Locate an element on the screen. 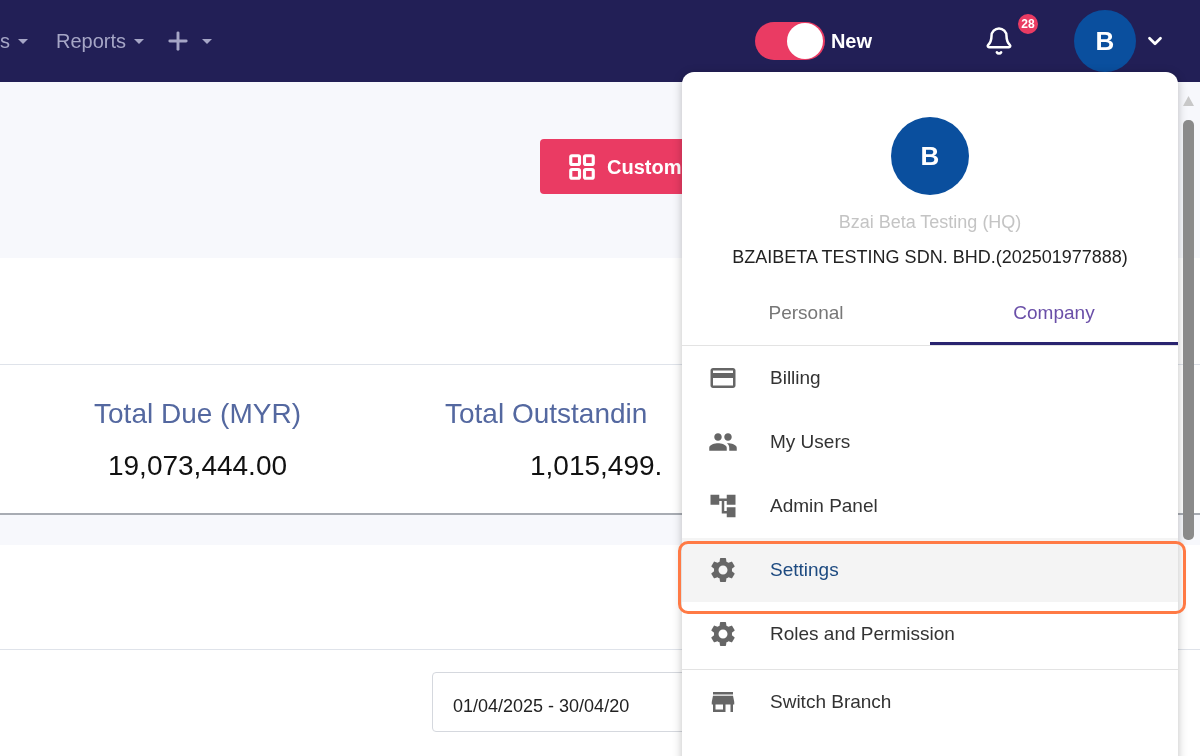  menu-item: Settings is located at coordinates (930, 570).